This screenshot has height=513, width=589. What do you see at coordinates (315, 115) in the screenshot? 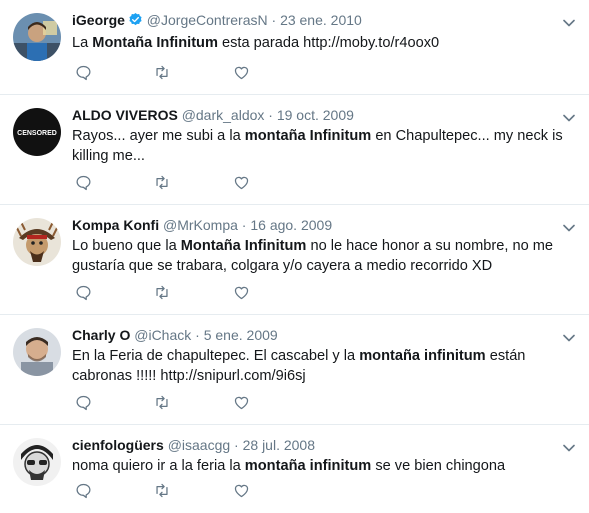
I see `timestamp: 19 oct. 2009` at bounding box center [315, 115].